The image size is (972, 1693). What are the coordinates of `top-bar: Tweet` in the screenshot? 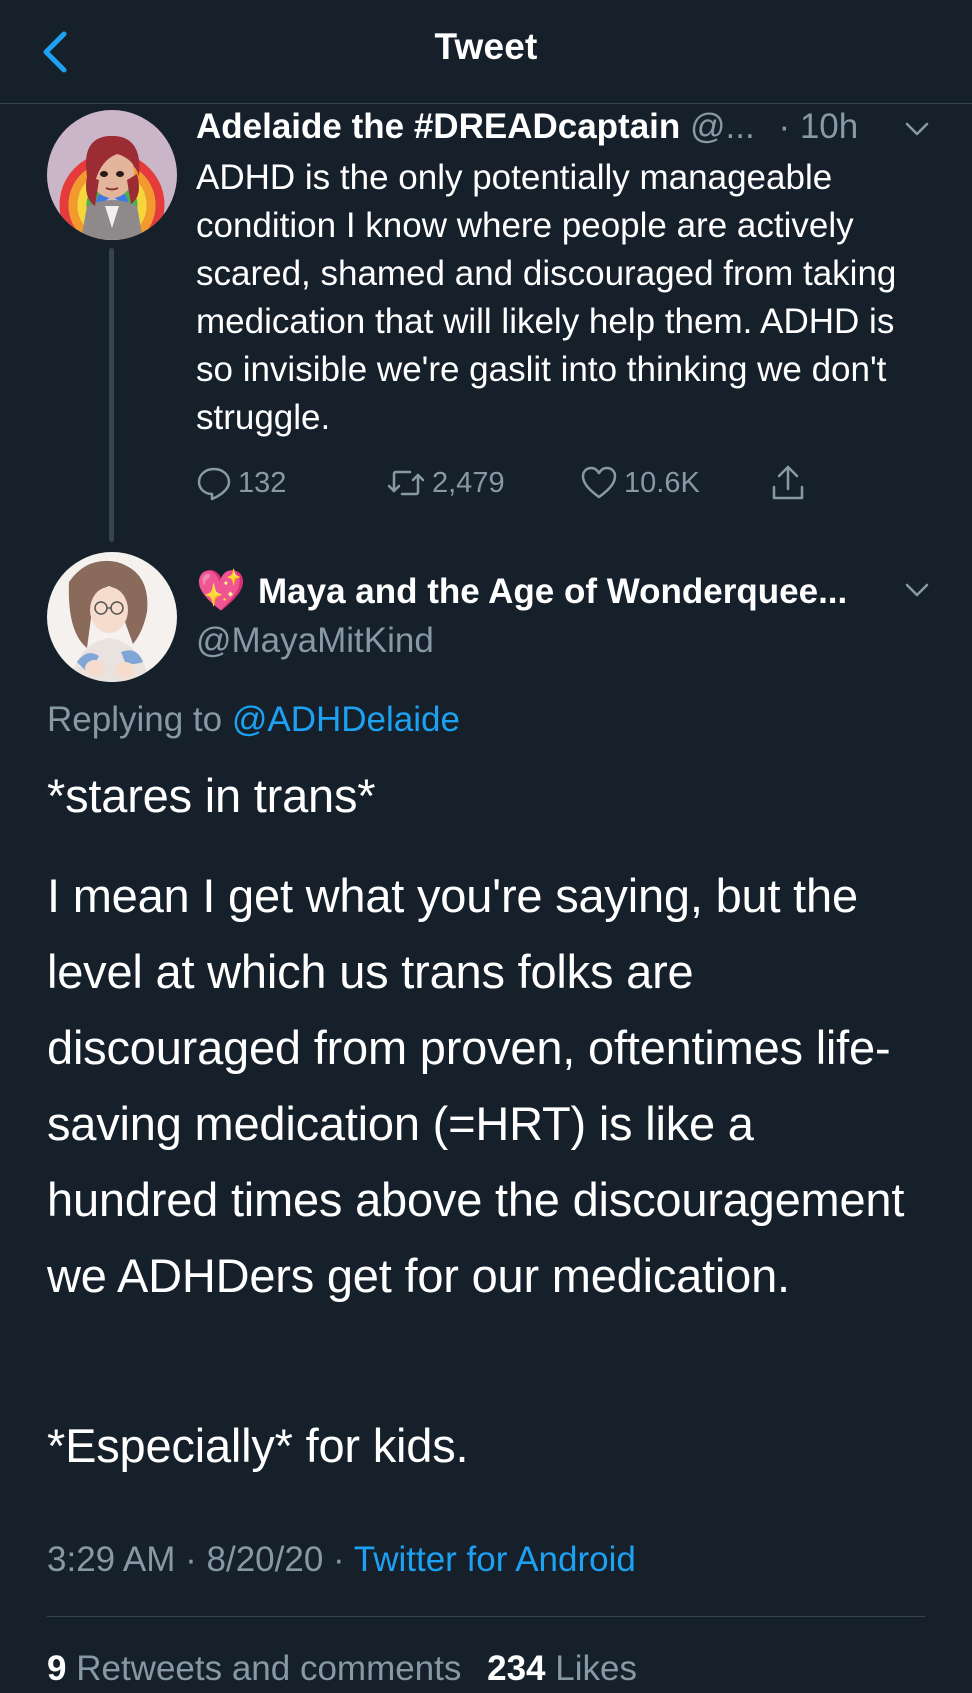 It's located at (486, 52).